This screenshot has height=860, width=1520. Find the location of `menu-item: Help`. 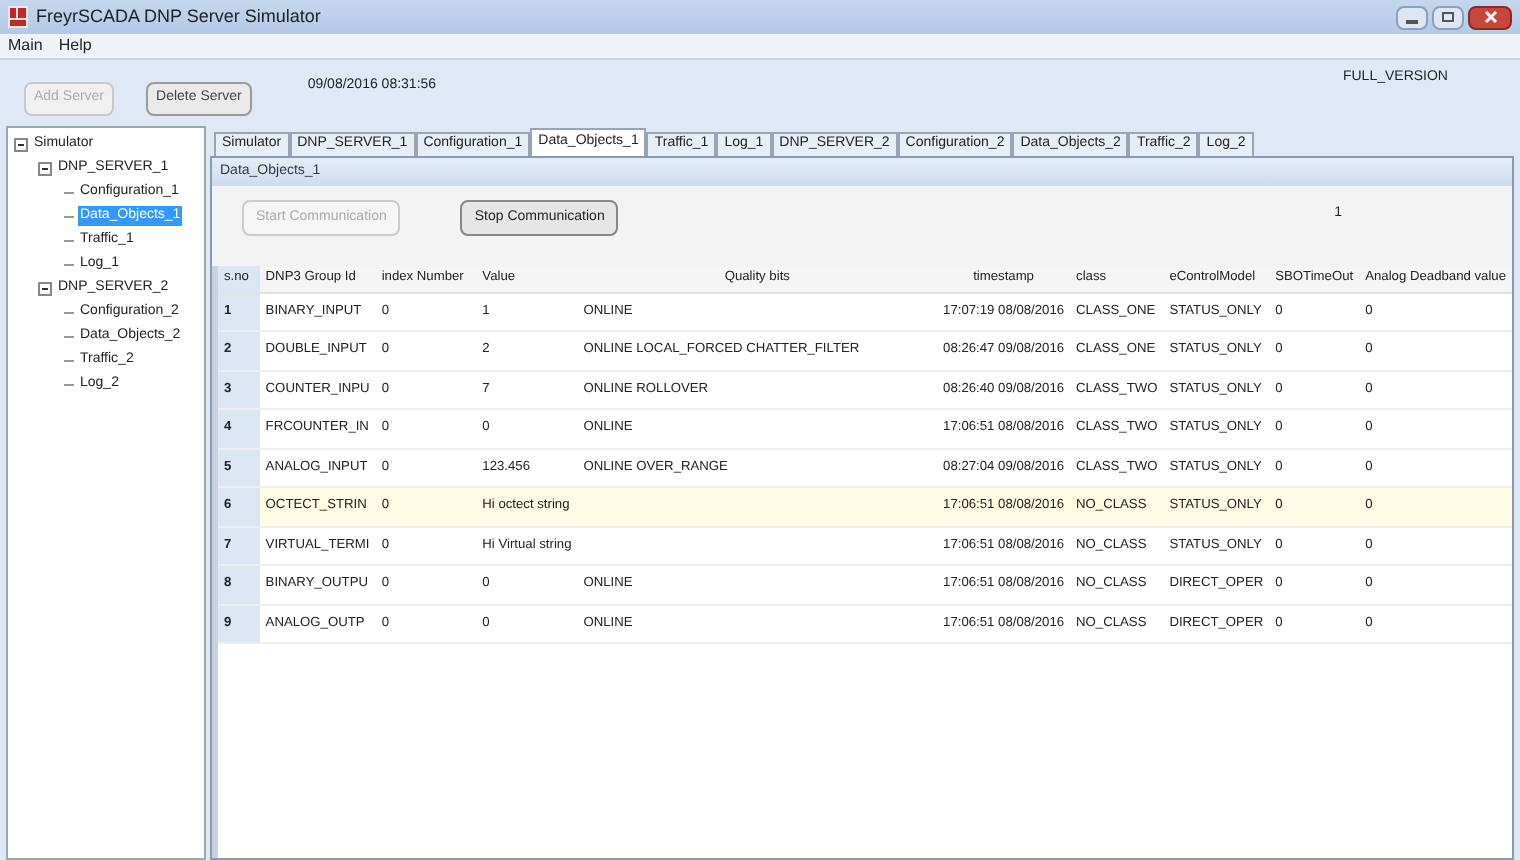

menu-item: Help is located at coordinates (75, 46).